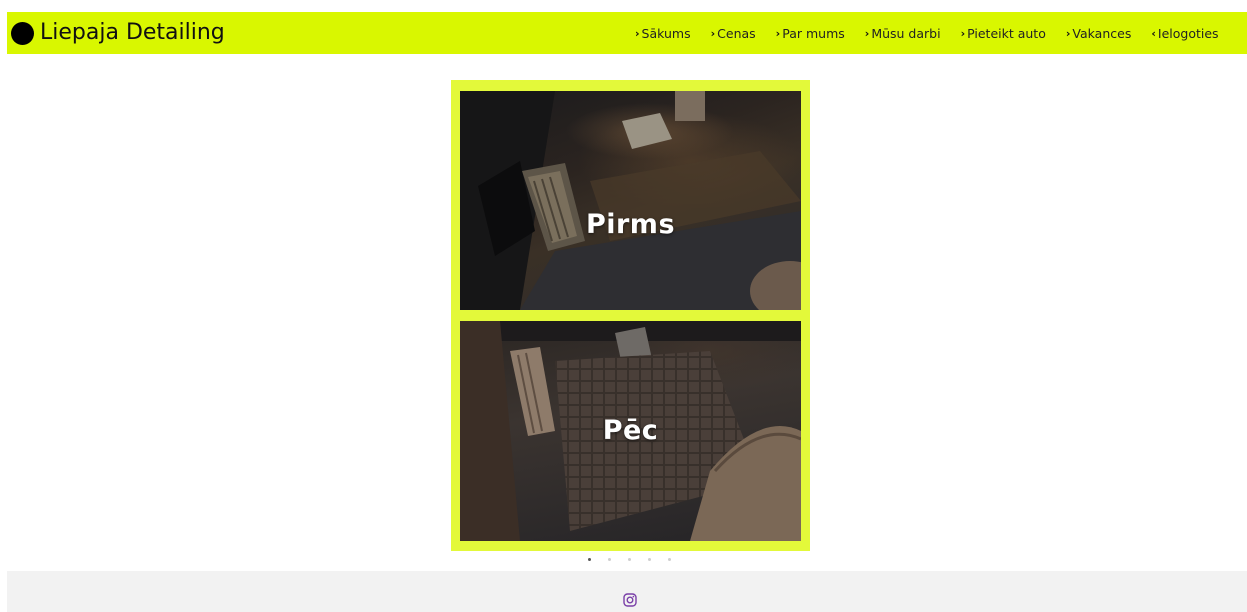  What do you see at coordinates (1102, 33) in the screenshot?
I see `nav-label: Vakances` at bounding box center [1102, 33].